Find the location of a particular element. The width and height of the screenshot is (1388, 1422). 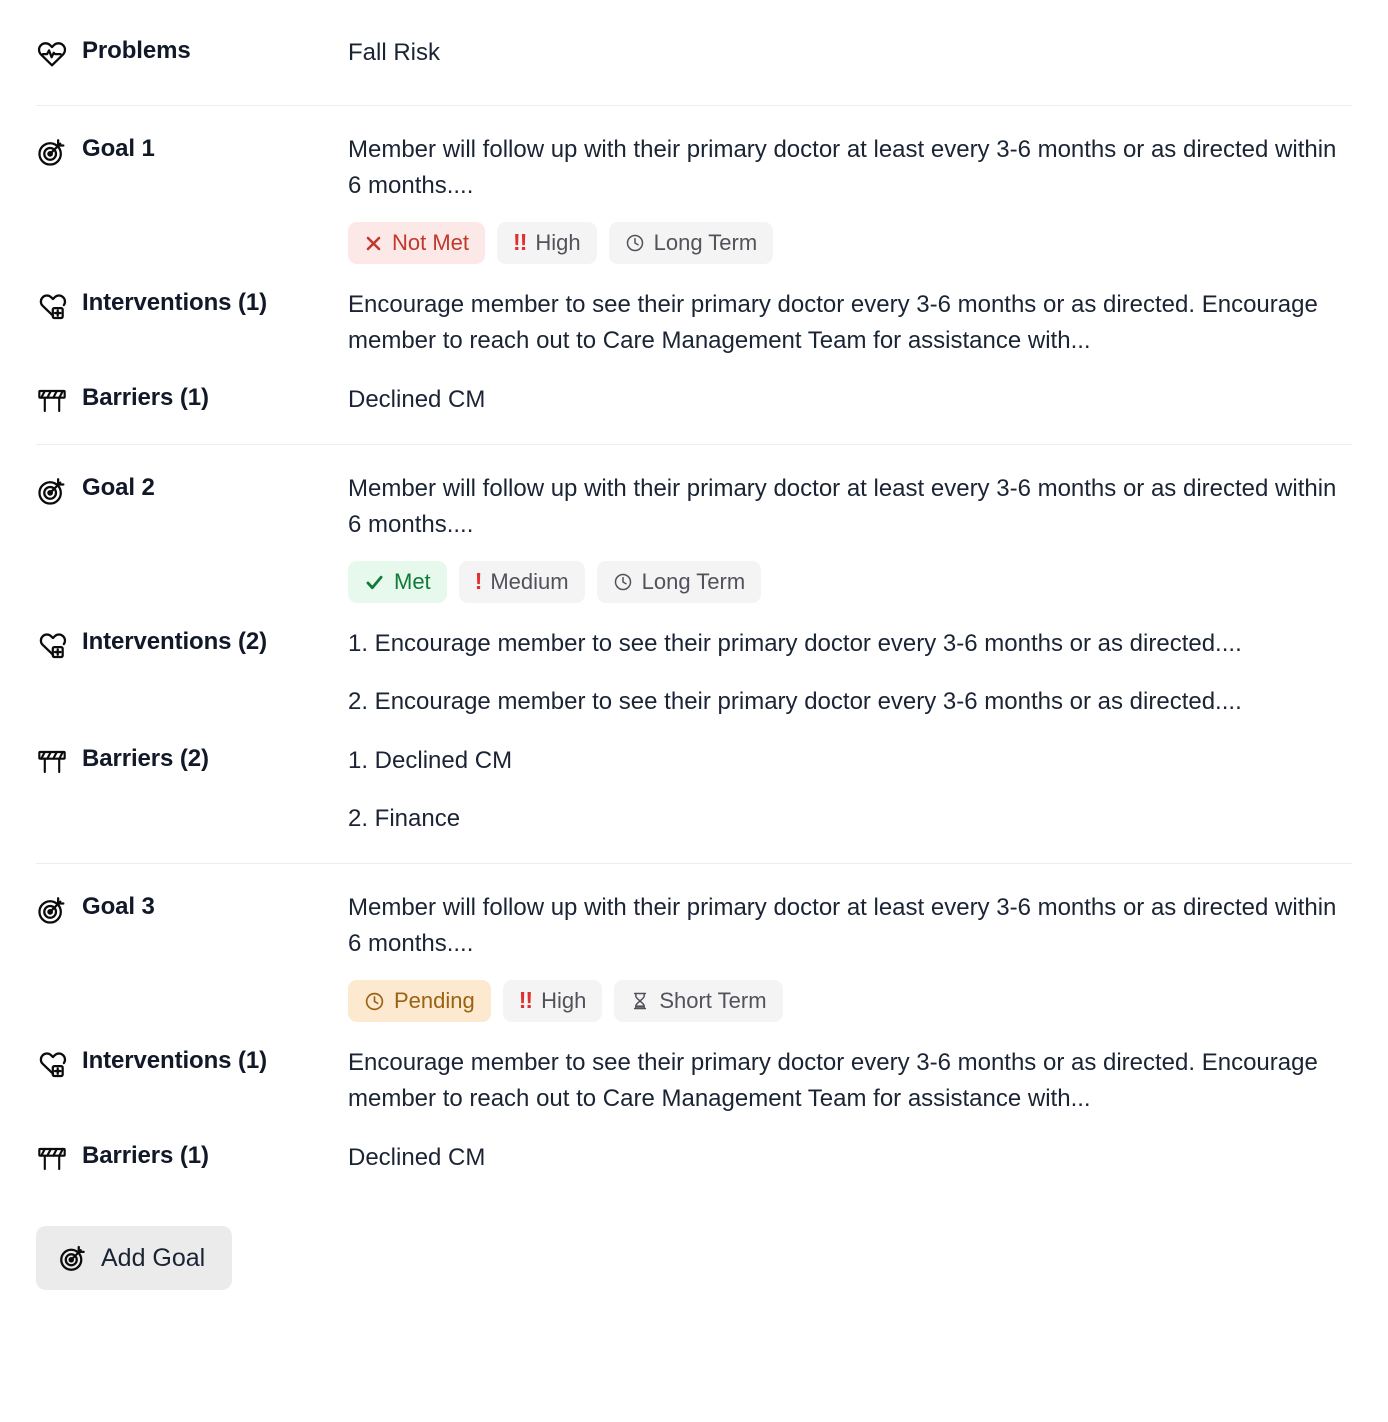

barriers-value: 1. Declined CM 2. Finance is located at coordinates (845, 789).